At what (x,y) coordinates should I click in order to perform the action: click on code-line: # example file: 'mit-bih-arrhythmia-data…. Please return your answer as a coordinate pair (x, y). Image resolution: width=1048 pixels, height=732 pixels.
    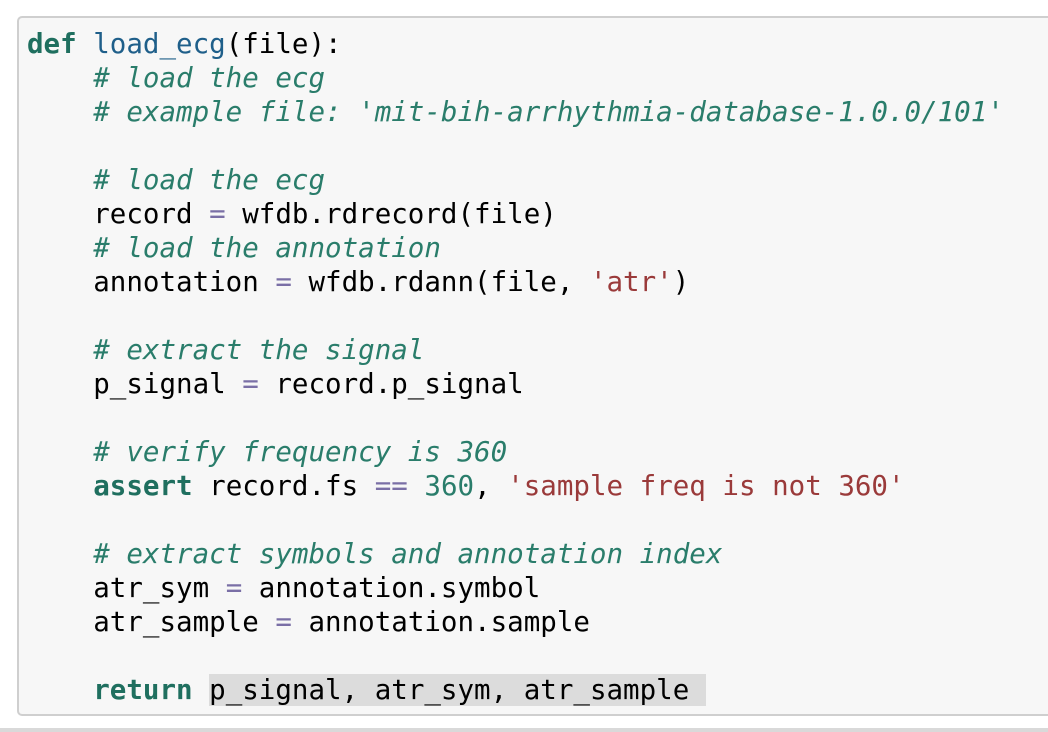
    Looking at the image, I should click on (515, 112).